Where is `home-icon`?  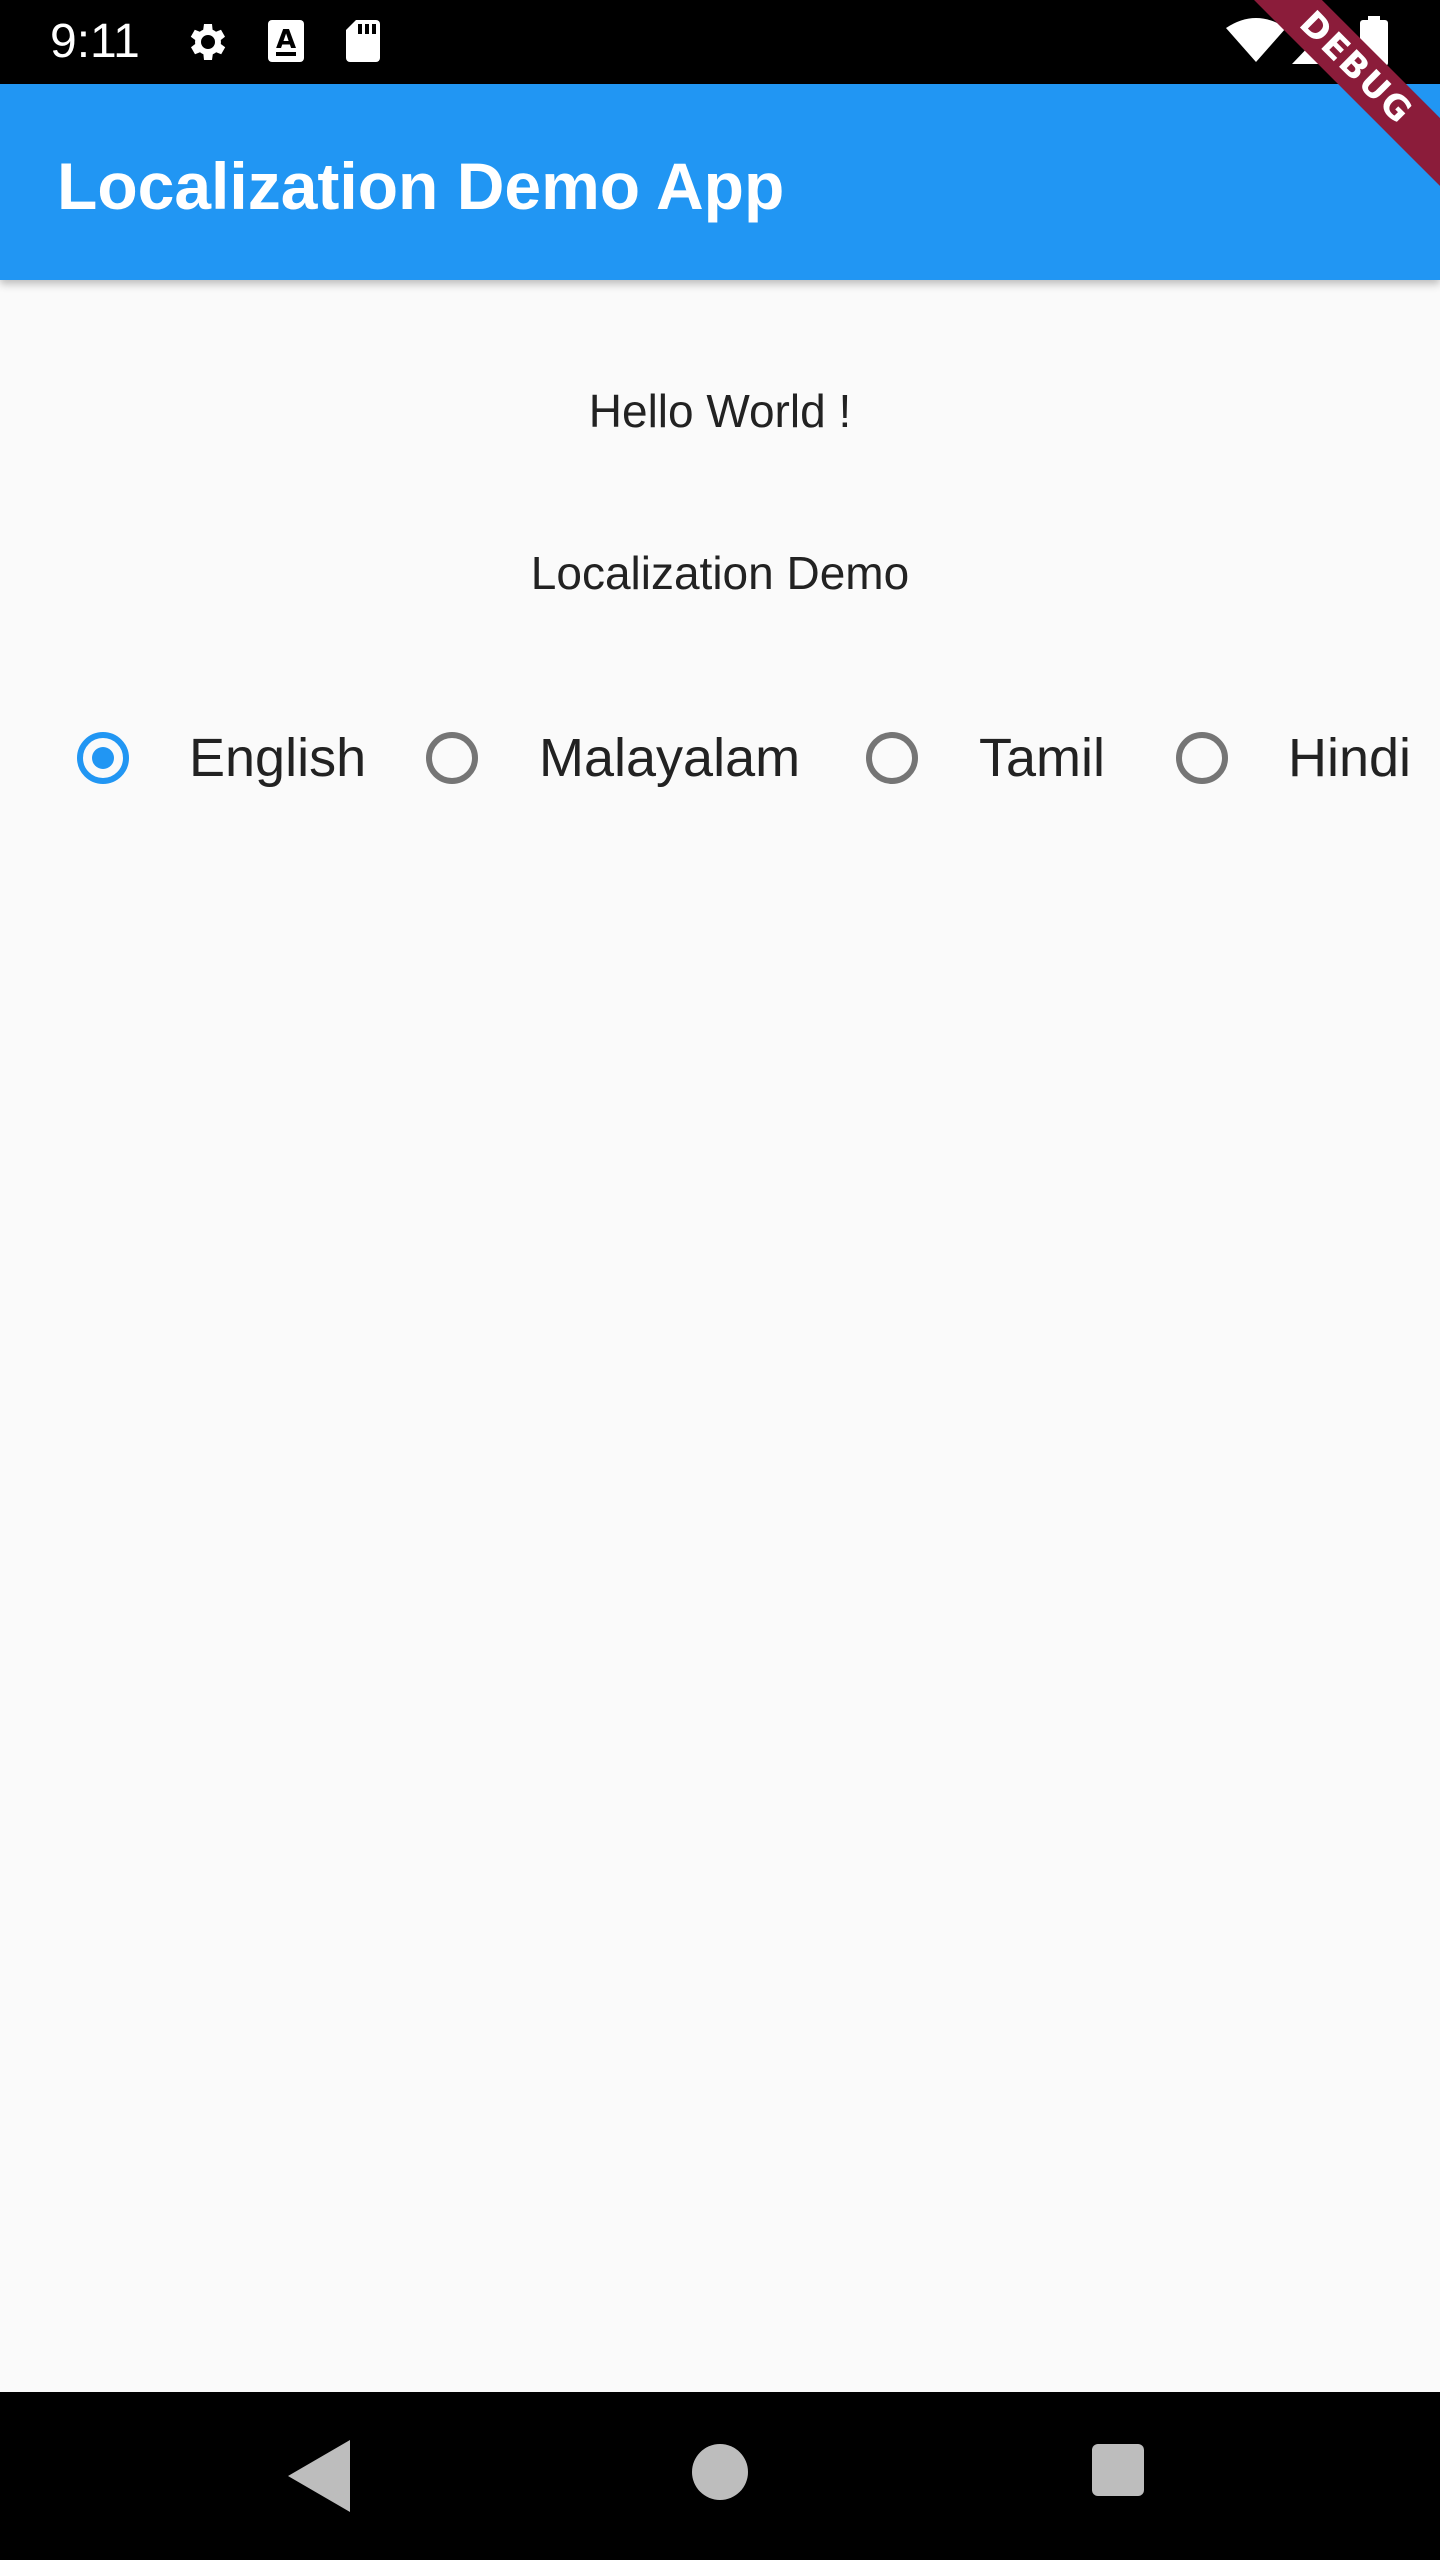 home-icon is located at coordinates (720, 2474).